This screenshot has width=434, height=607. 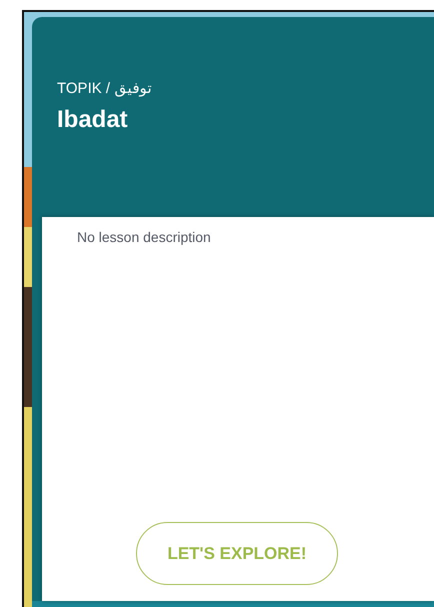 I want to click on breadcrumb: TOPIK / توفيق, so click(x=104, y=89).